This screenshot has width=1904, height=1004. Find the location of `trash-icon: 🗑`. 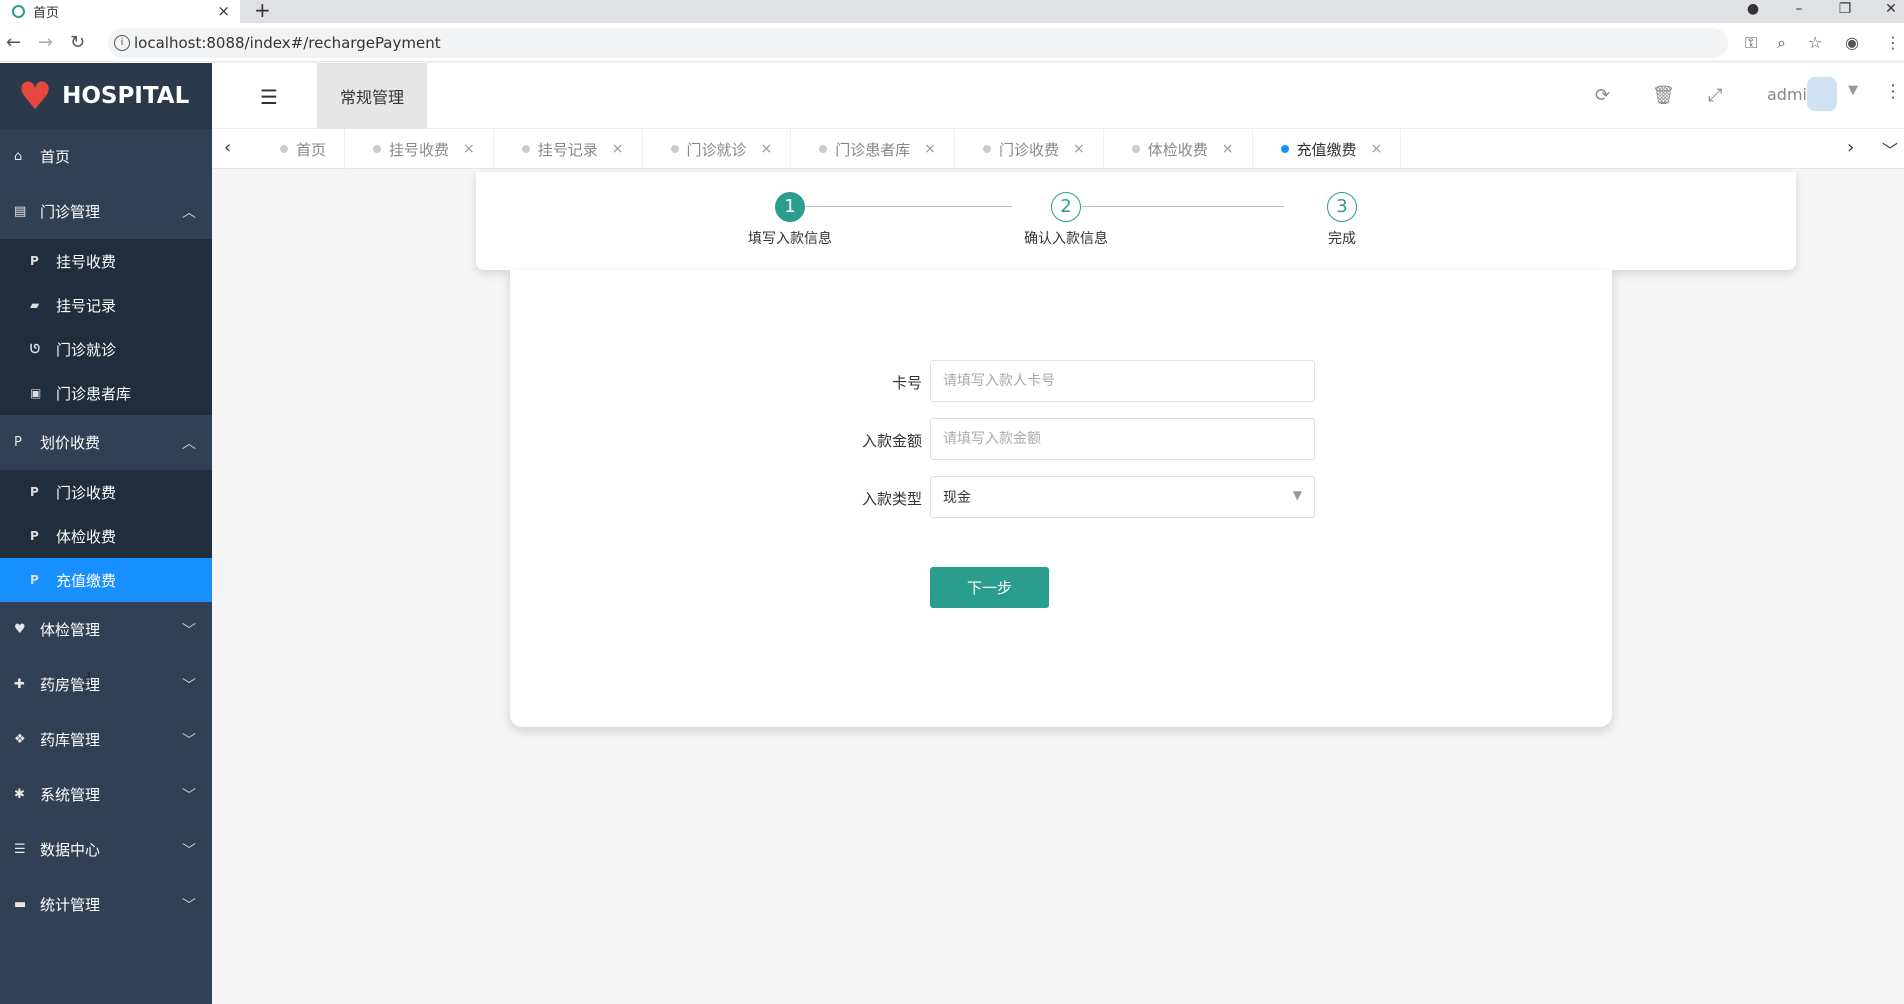

trash-icon: 🗑 is located at coordinates (1663, 95).